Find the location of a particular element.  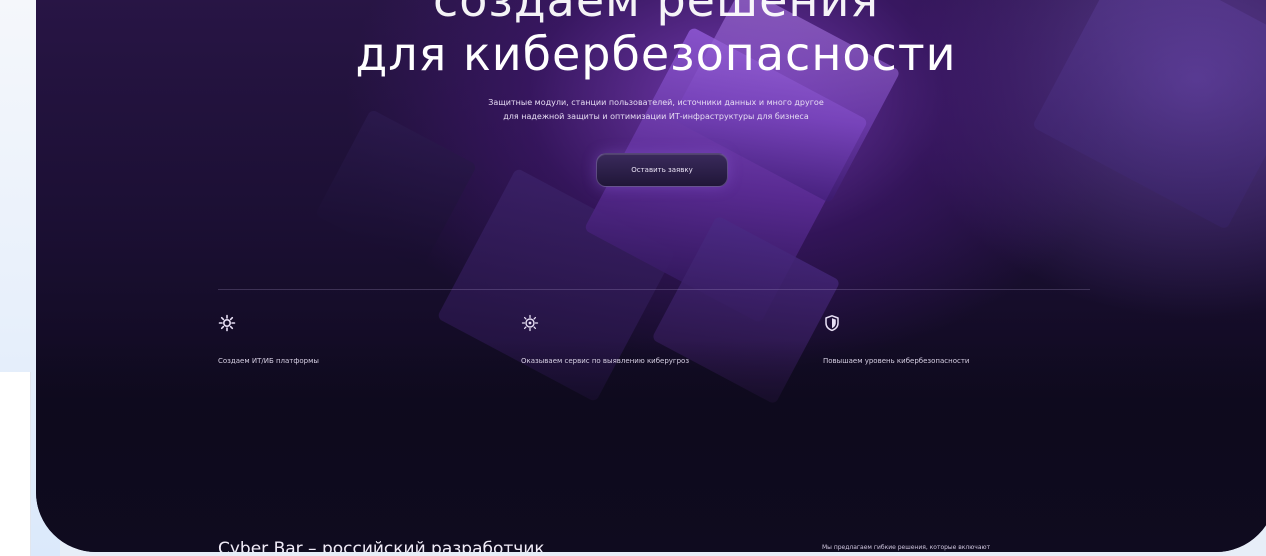

hero-title-line1: создаем решения is located at coordinates (656, 13).